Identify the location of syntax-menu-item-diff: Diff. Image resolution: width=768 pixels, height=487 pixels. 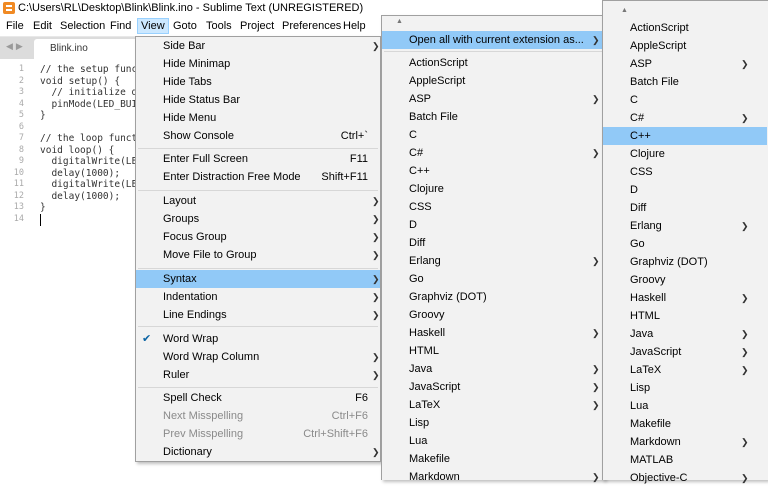
(493, 243).